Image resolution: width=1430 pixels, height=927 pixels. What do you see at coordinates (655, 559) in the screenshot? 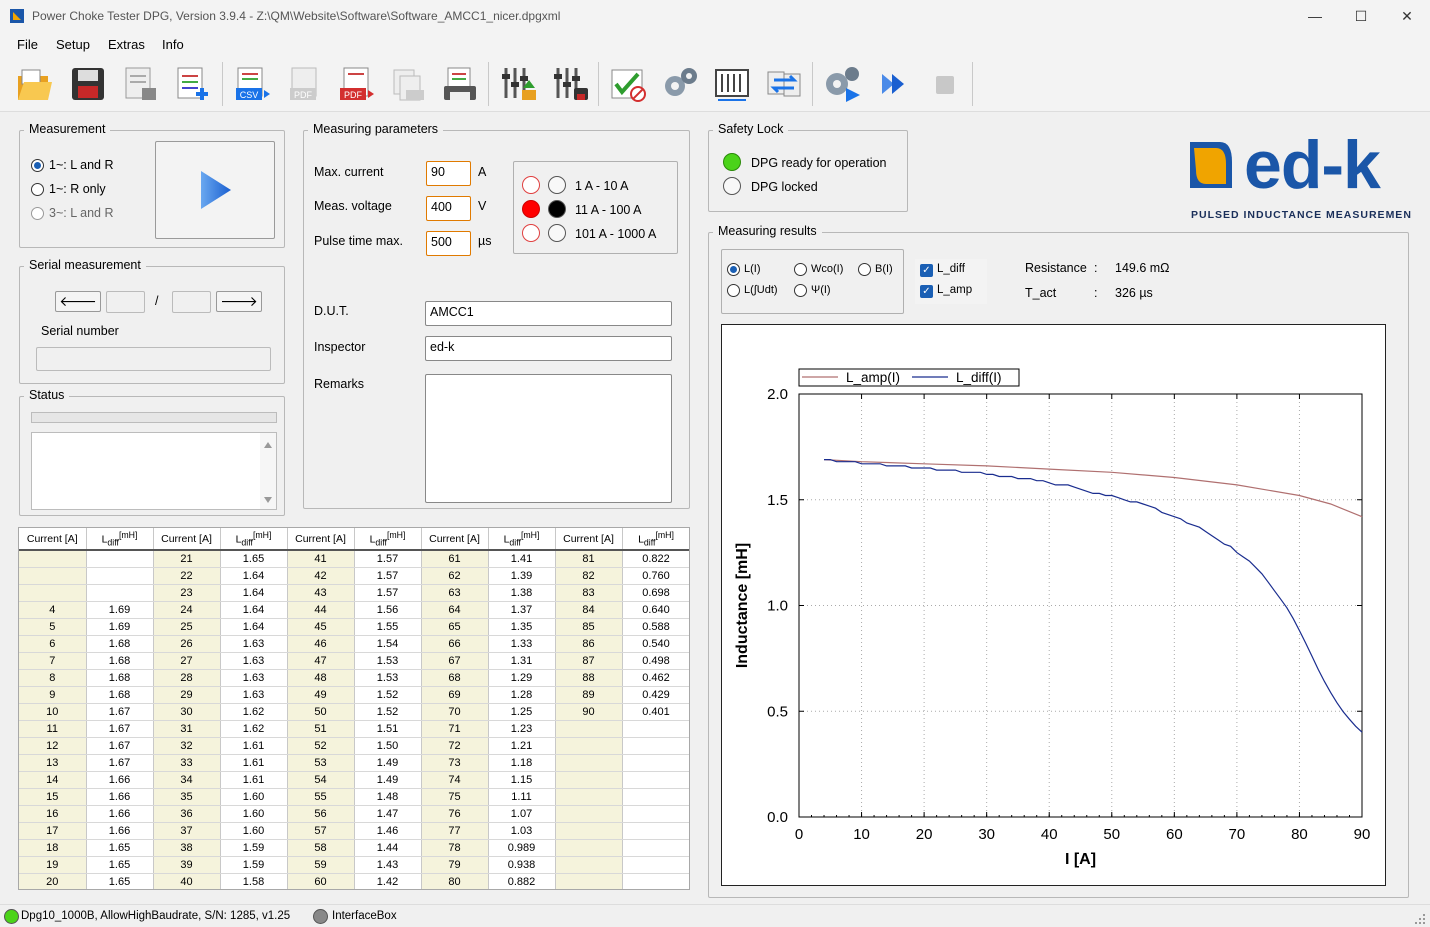
I see `cell-inductance: 0.822` at bounding box center [655, 559].